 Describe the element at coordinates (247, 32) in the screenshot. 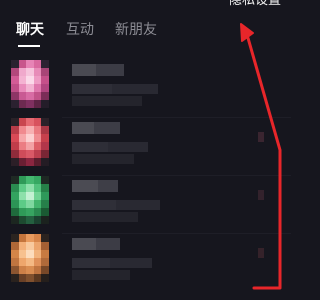

I see `annotation-arrow-head` at that location.